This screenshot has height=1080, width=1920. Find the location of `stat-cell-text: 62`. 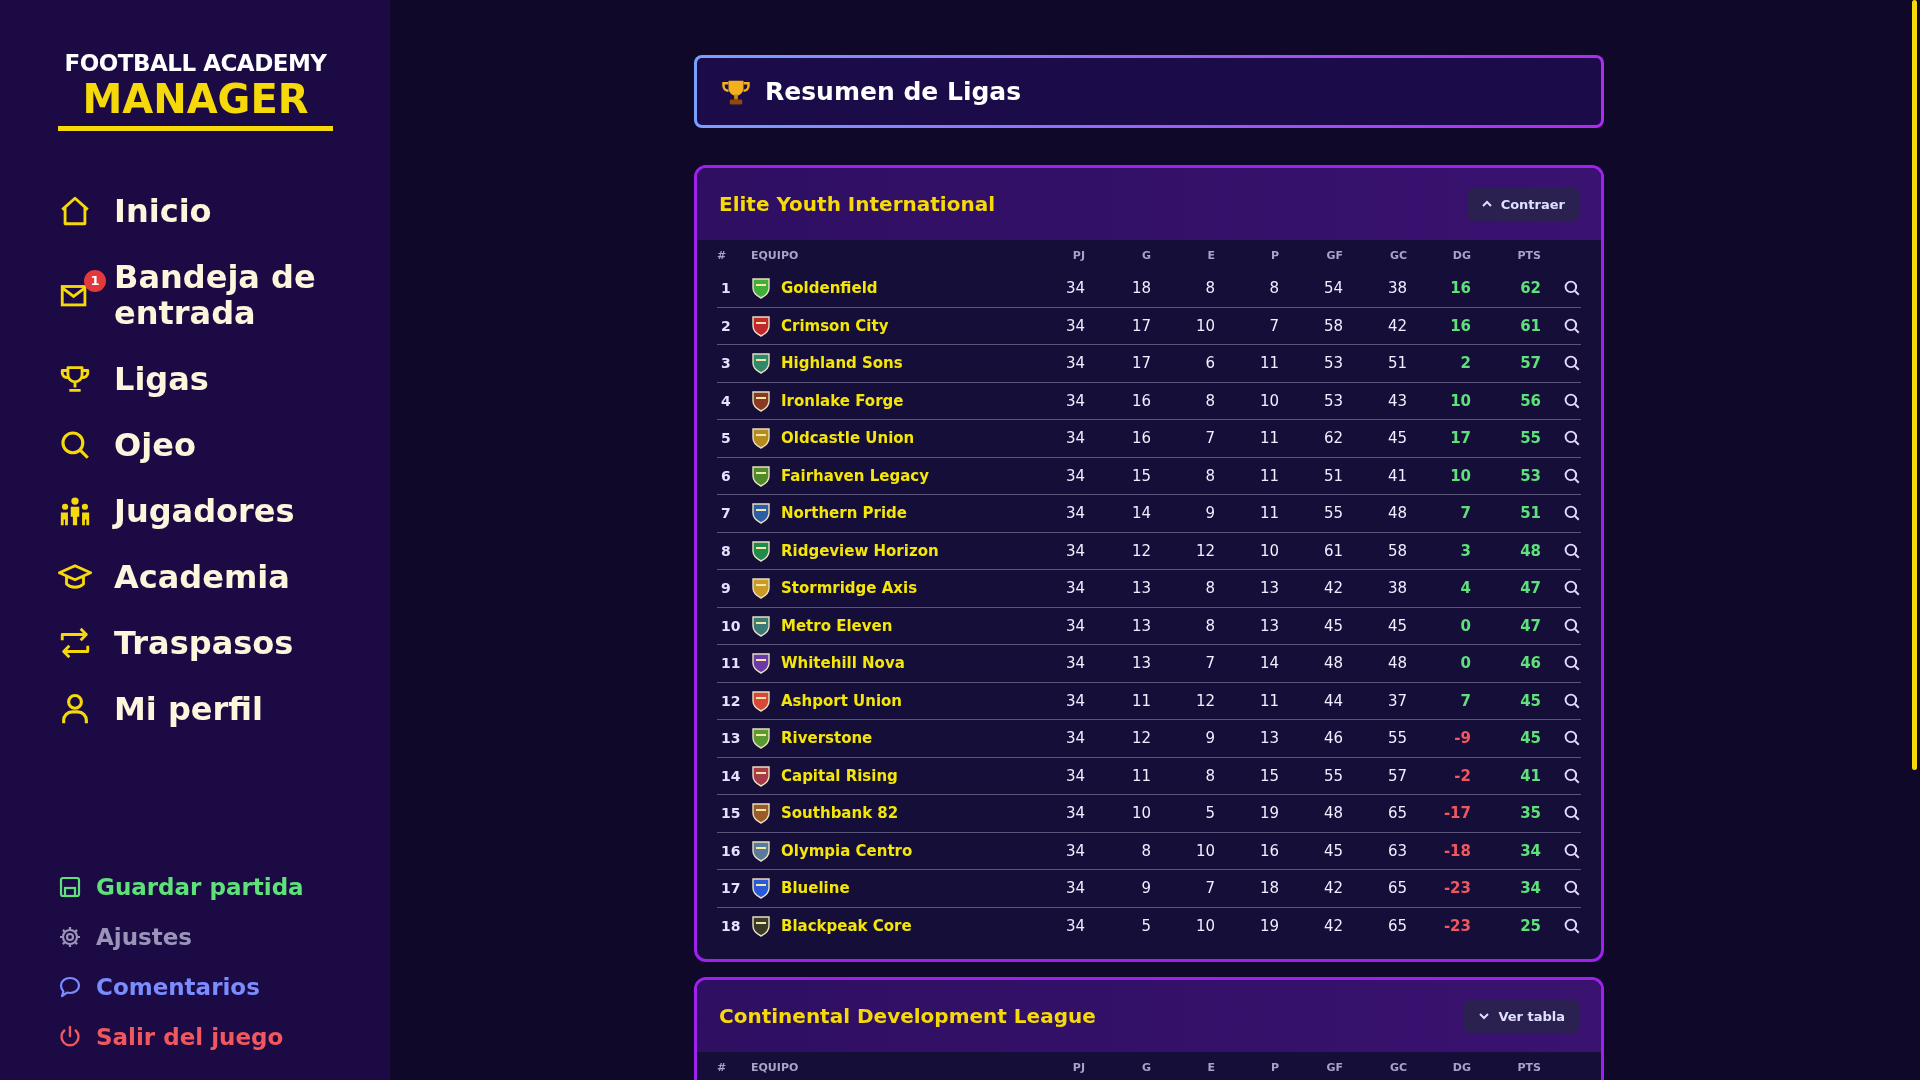

stat-cell-text: 62 is located at coordinates (1332, 438).